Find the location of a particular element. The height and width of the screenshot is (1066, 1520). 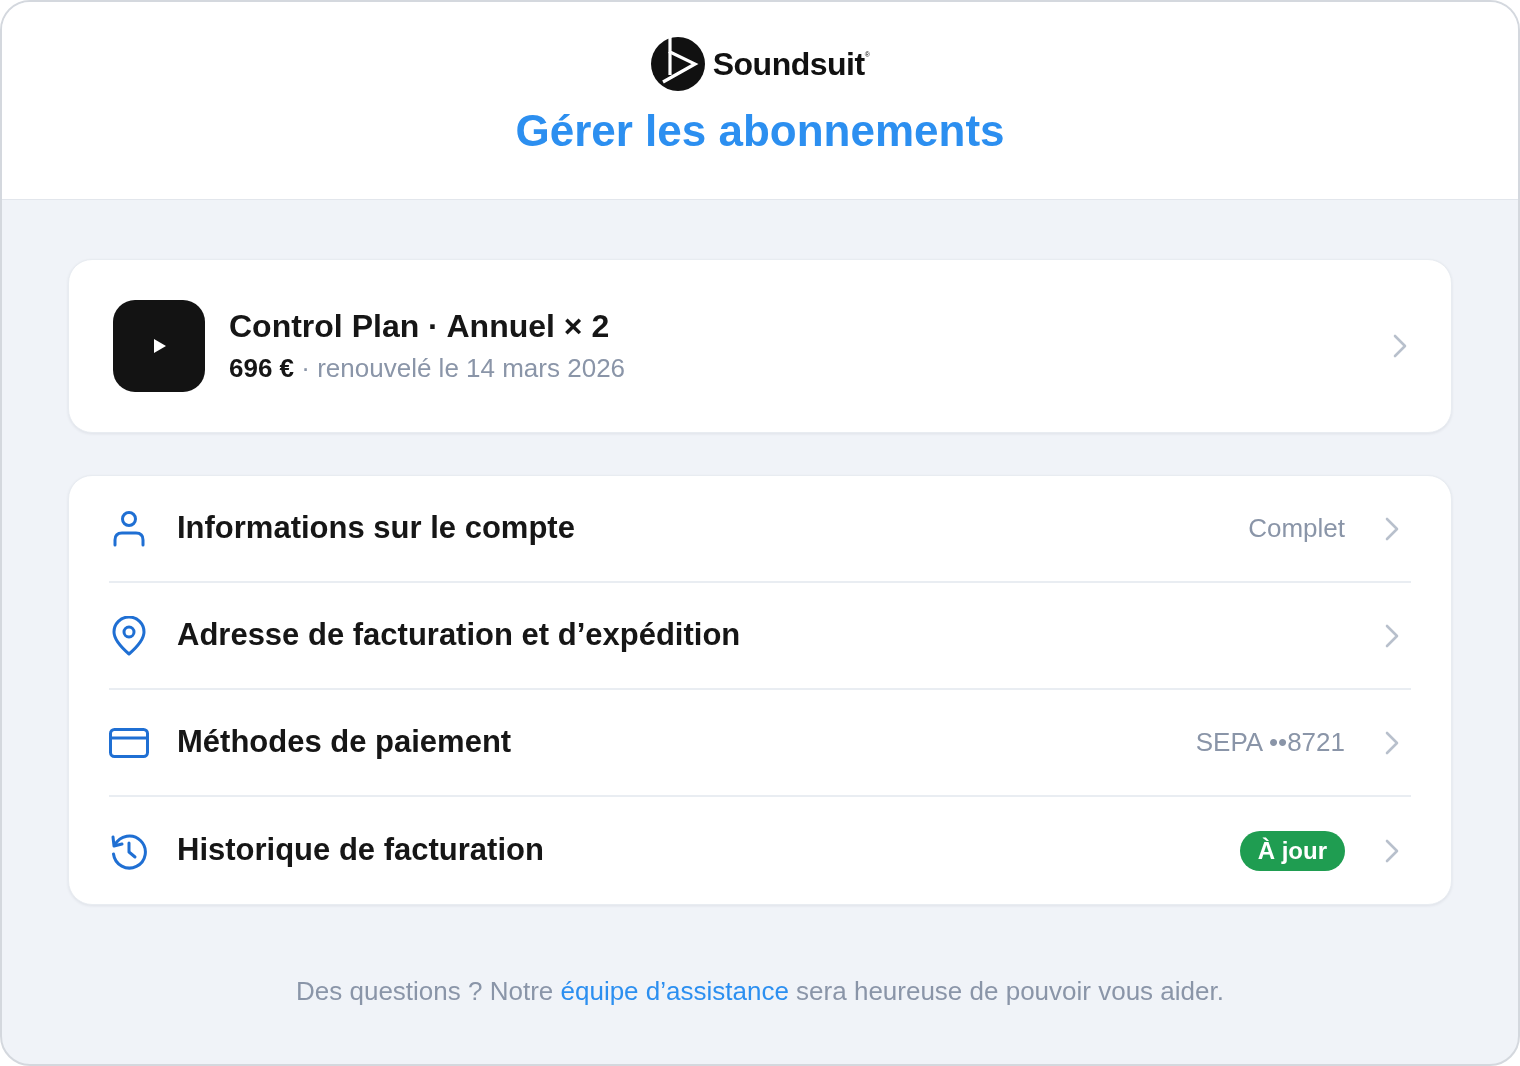

menu-item: Historique de facturation is located at coordinates (360, 850).